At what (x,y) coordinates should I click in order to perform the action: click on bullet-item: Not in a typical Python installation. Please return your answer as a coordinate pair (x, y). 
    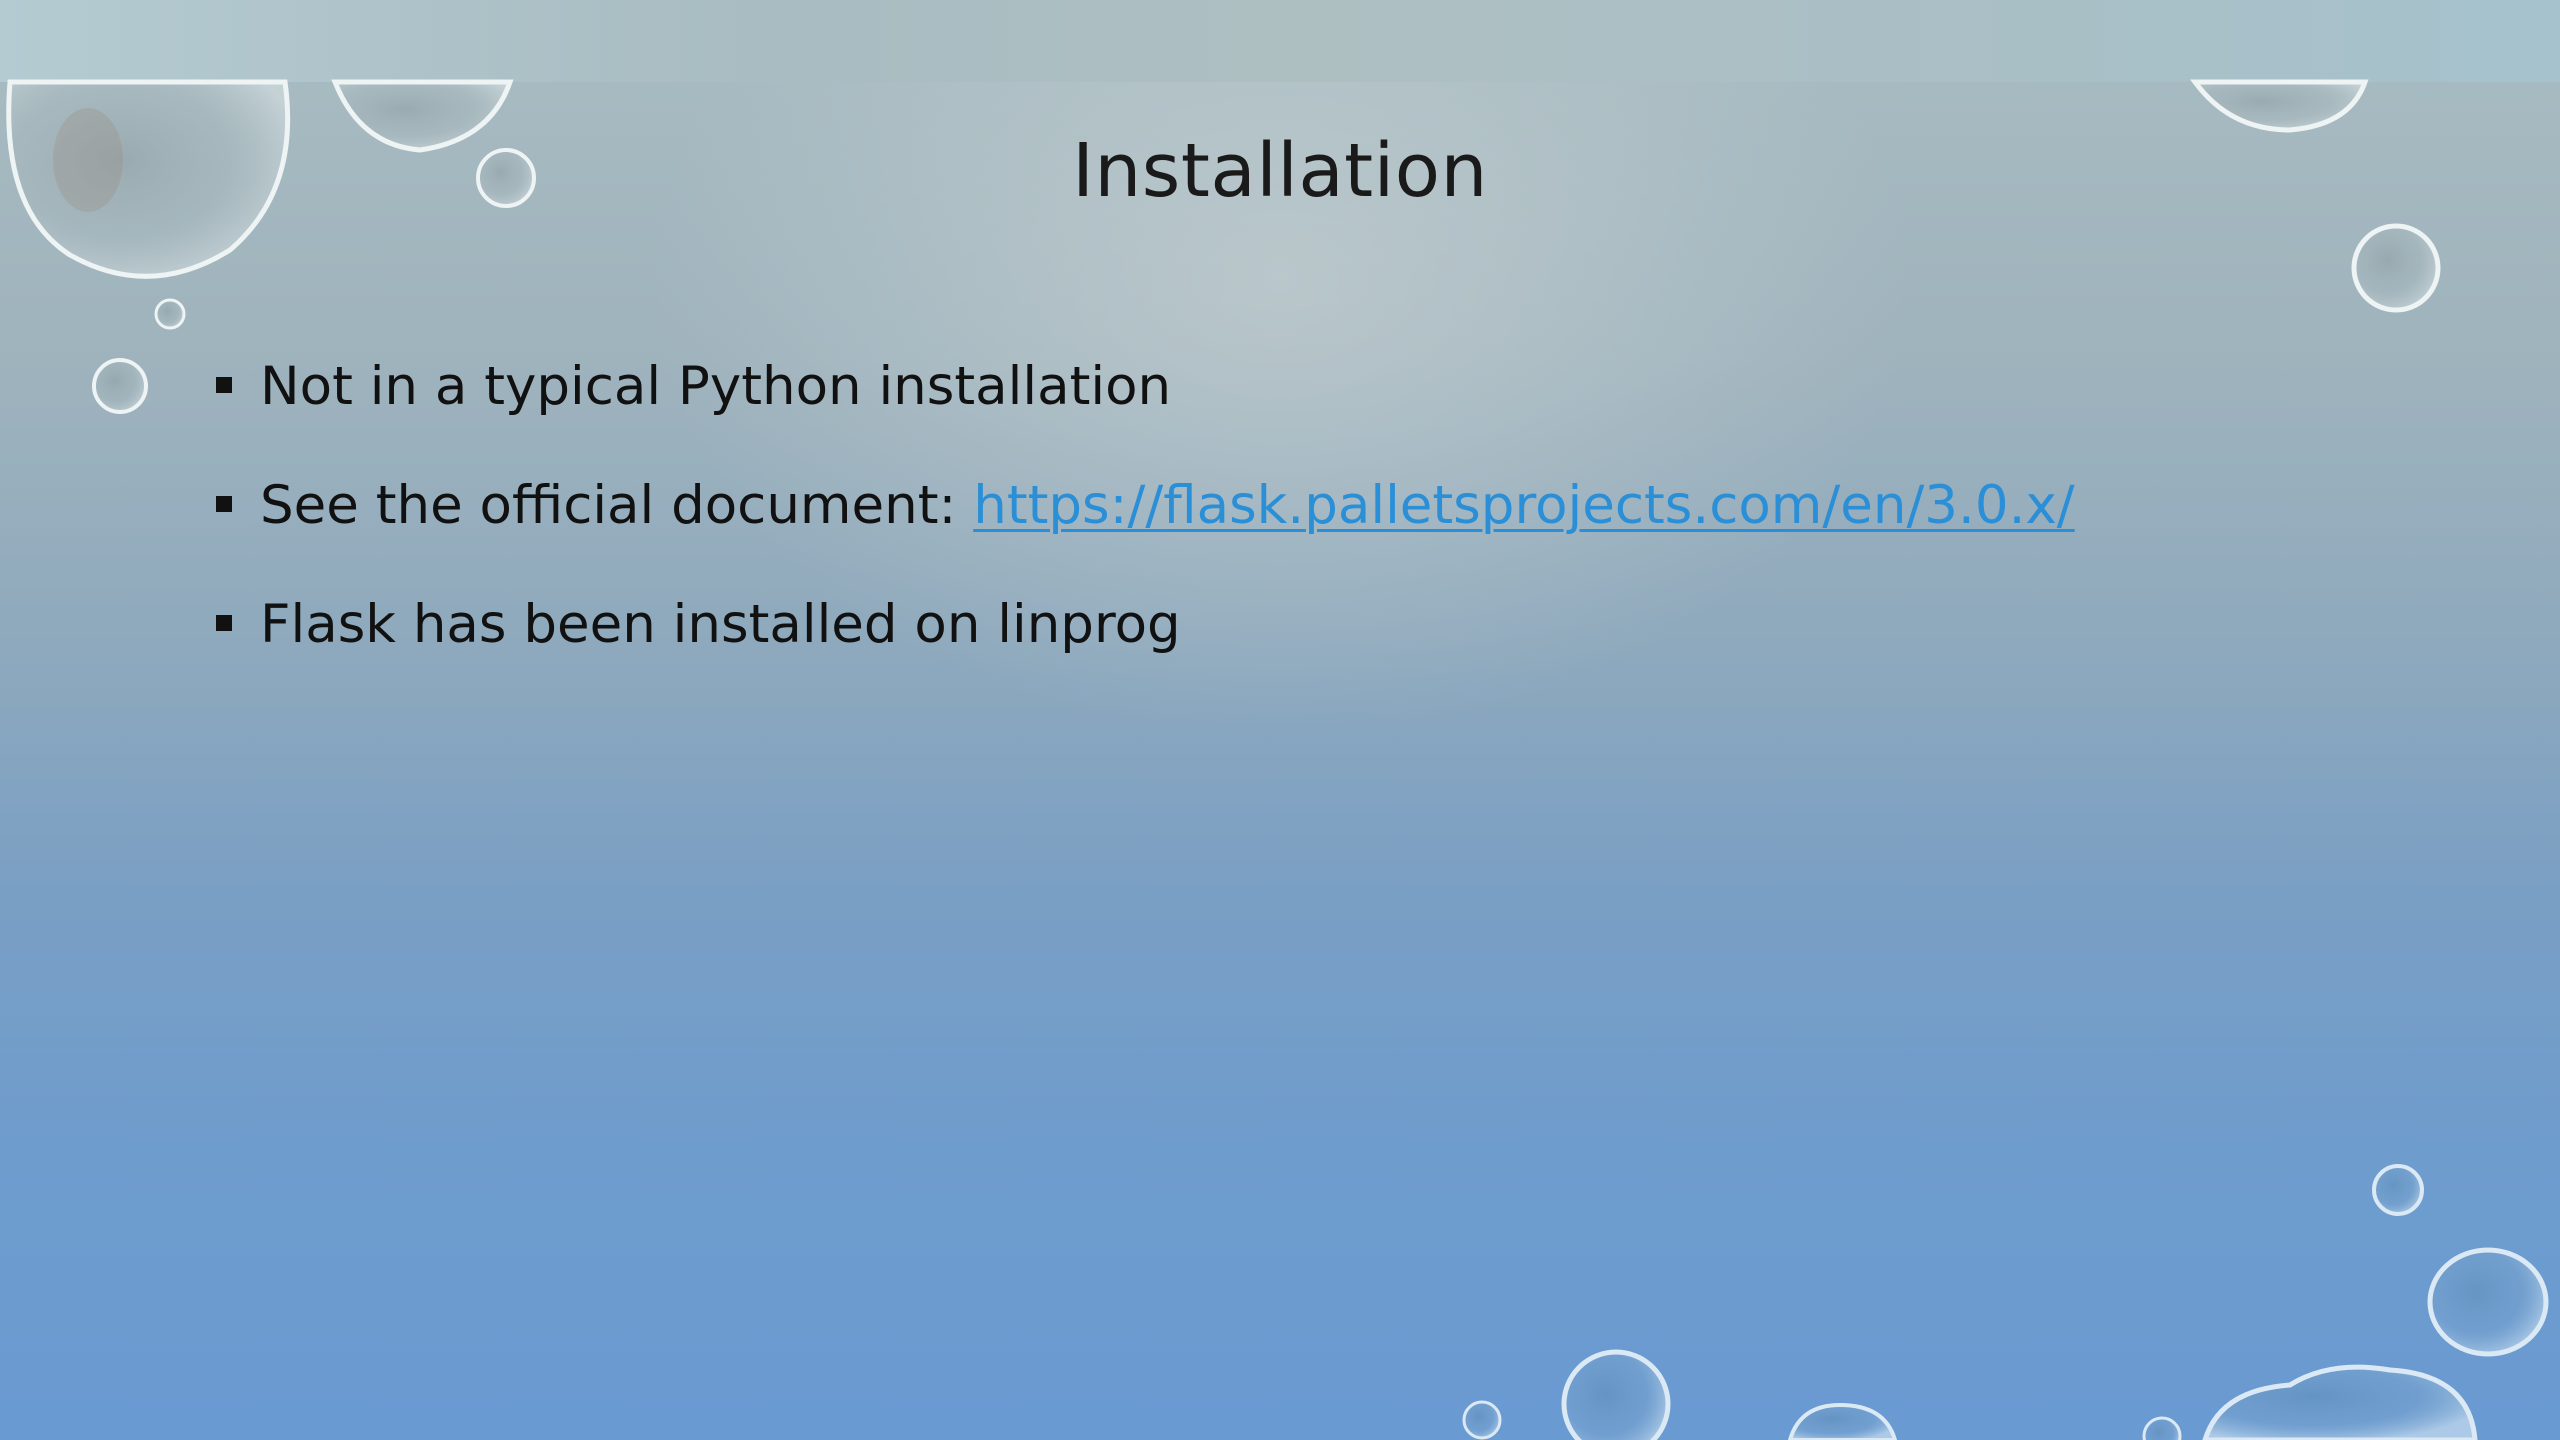
    Looking at the image, I should click on (1143, 387).